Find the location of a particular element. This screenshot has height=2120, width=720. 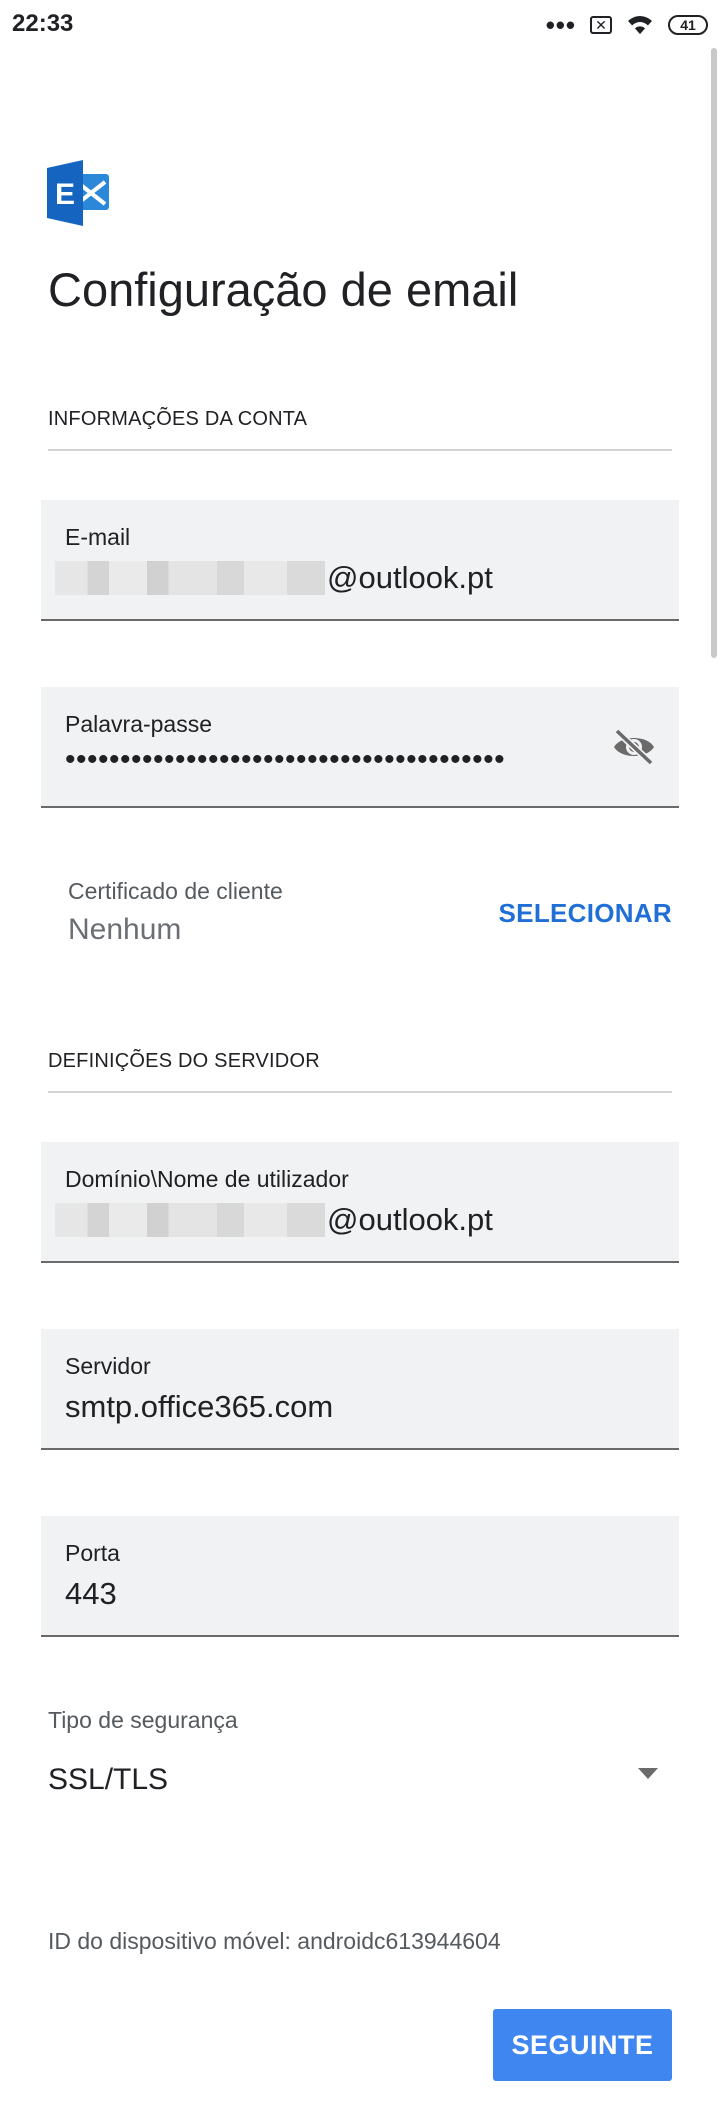

email-label: E-mail is located at coordinates (98, 537).